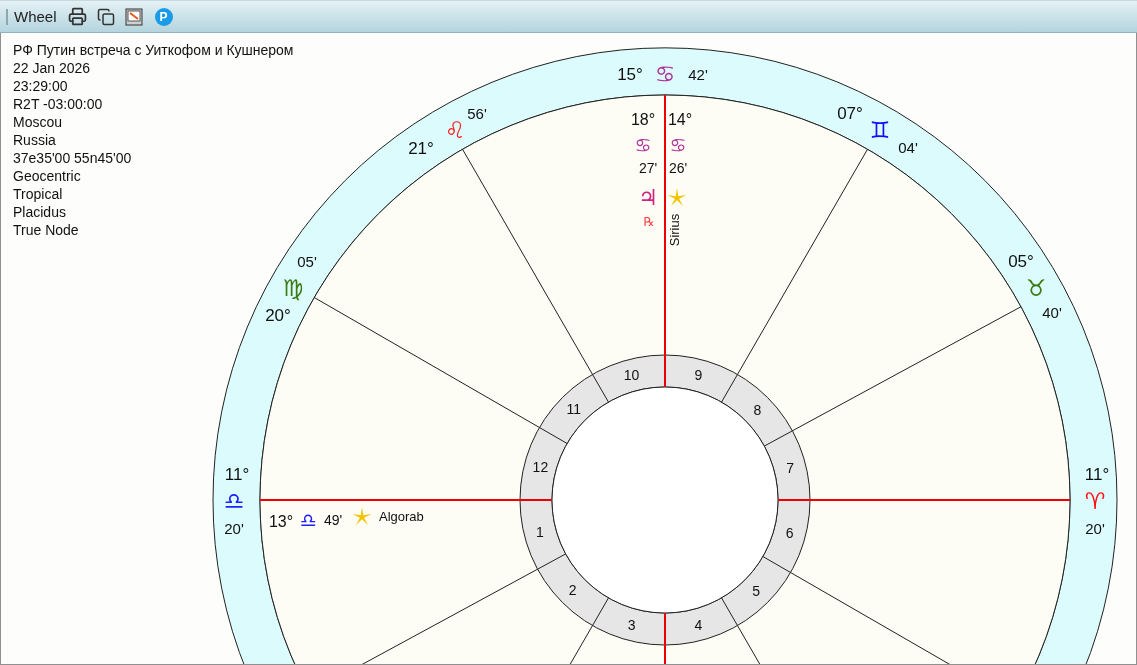  Describe the element at coordinates (163, 16) in the screenshot. I see `p-badge-button: P` at that location.